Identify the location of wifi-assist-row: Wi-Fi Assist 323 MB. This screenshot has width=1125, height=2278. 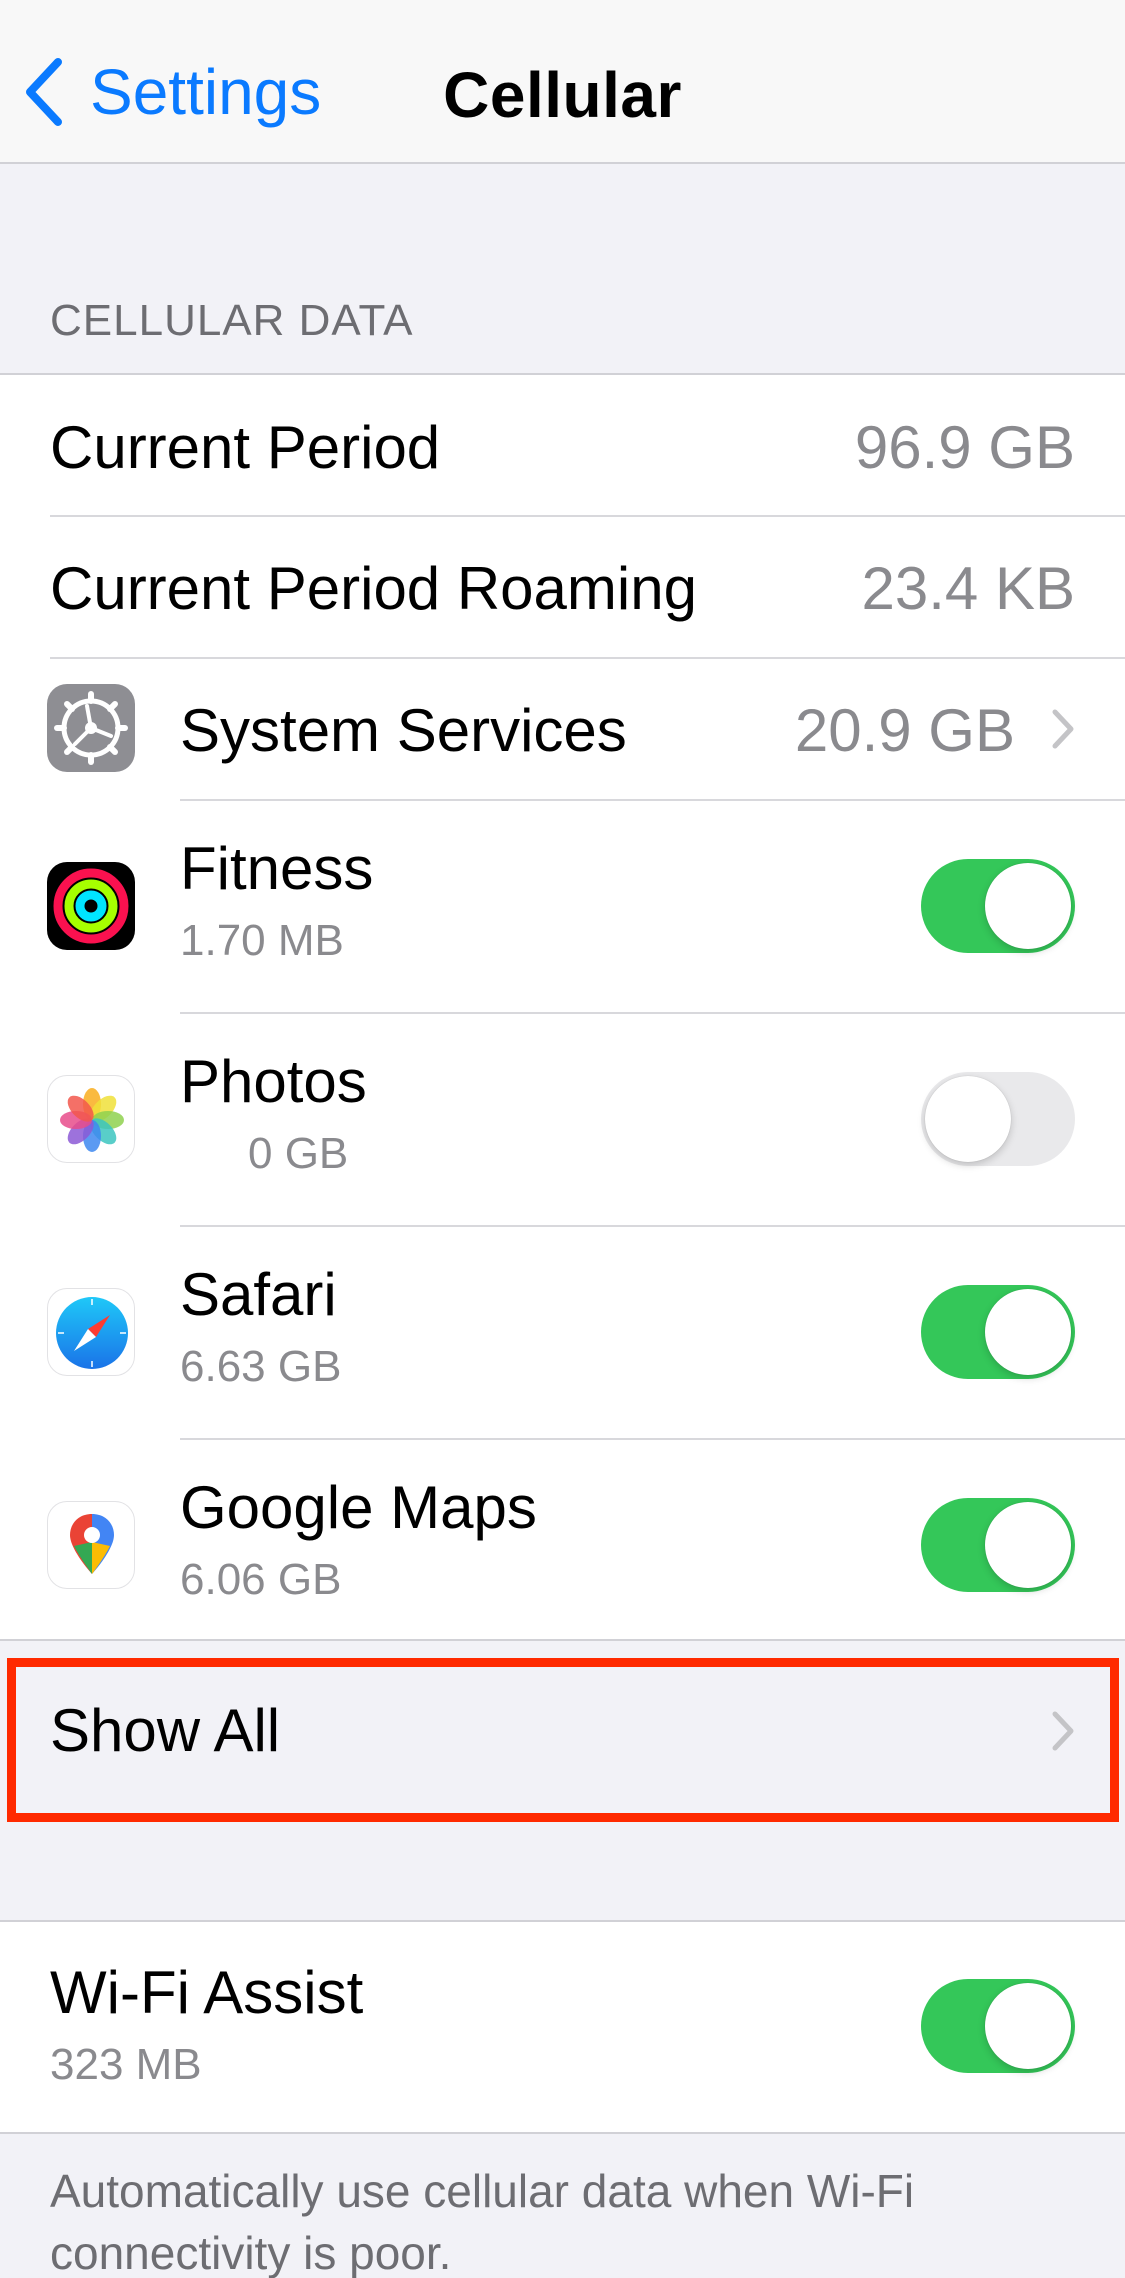
(562, 2027).